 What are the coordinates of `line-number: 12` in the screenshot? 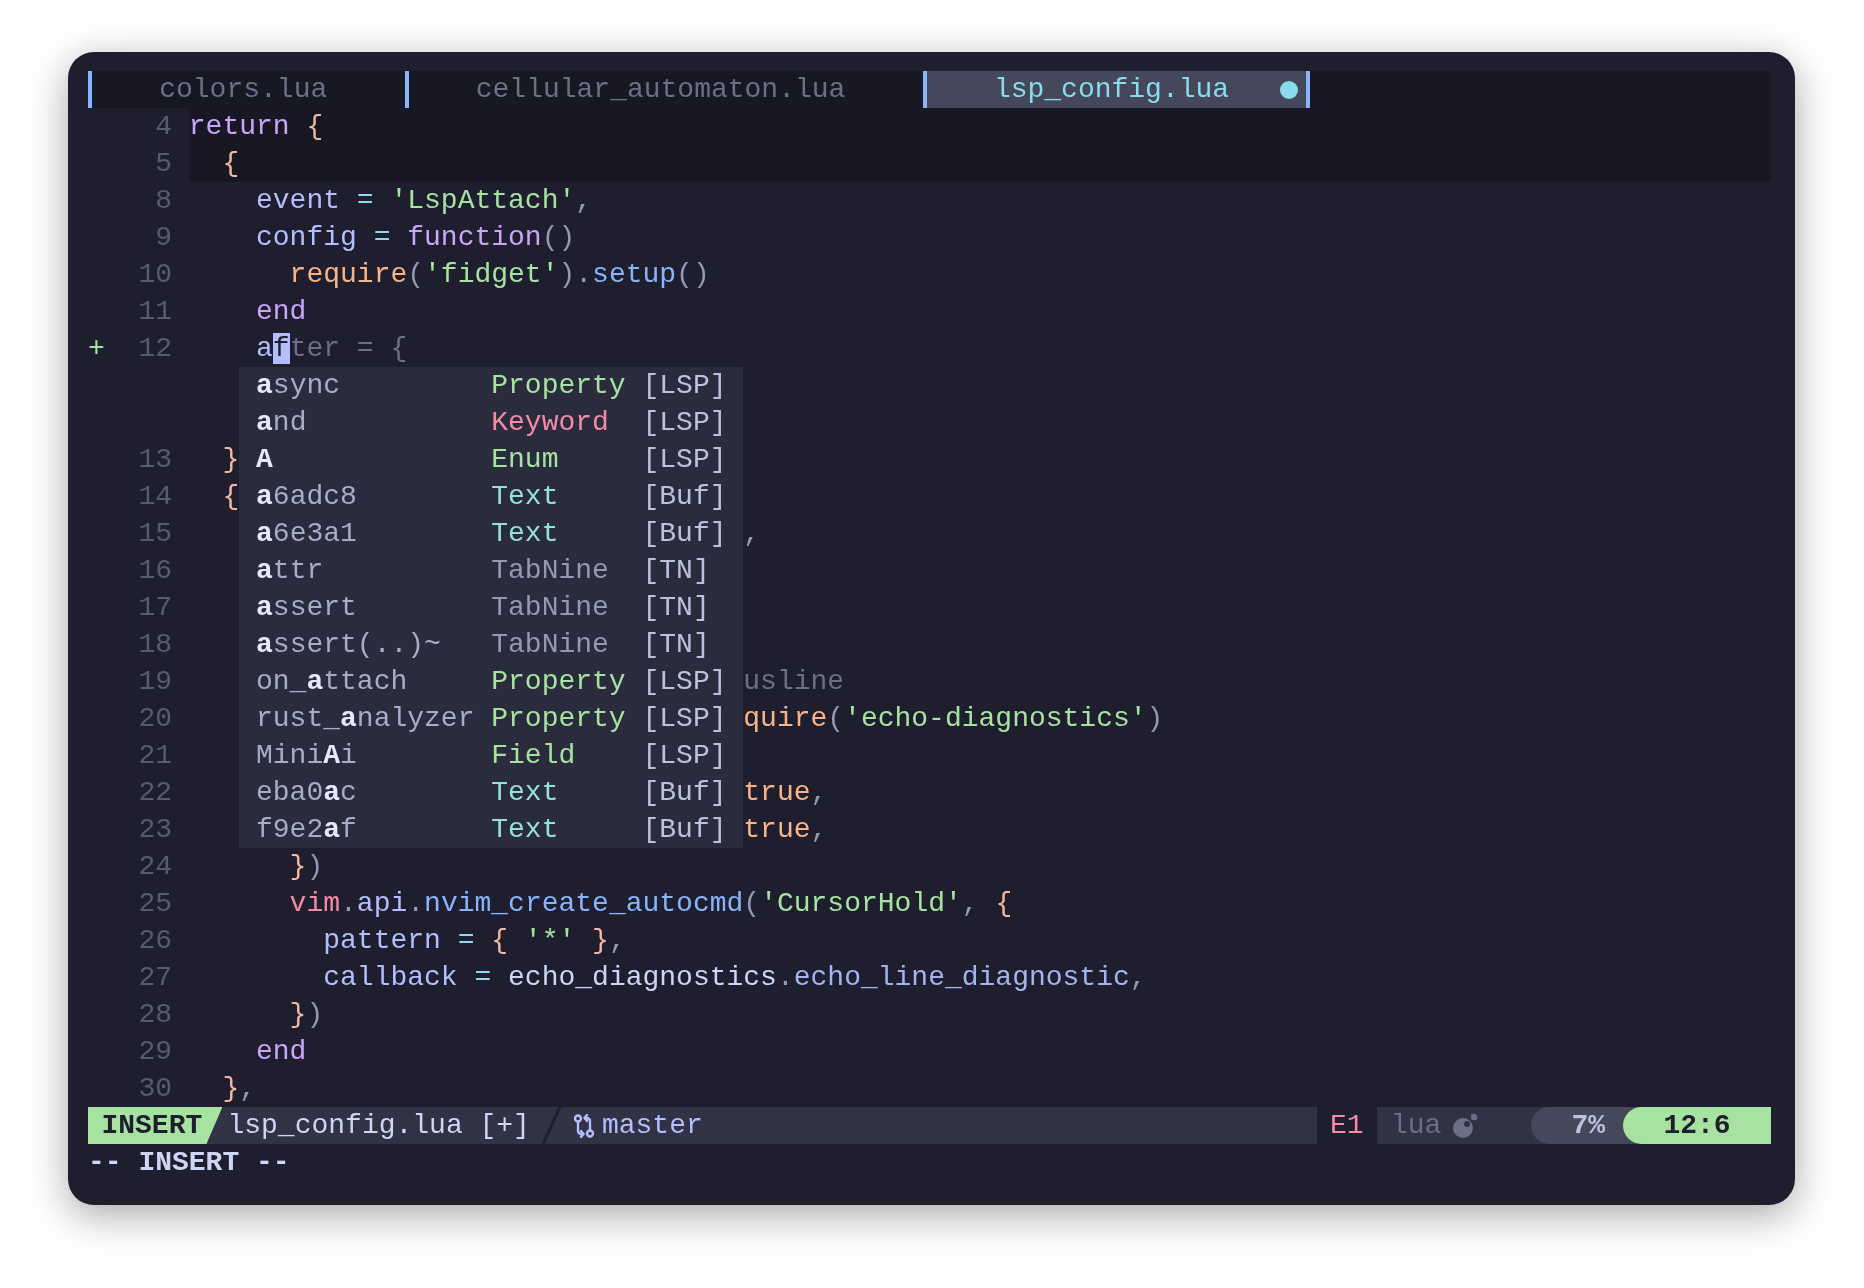 It's located at (155, 348).